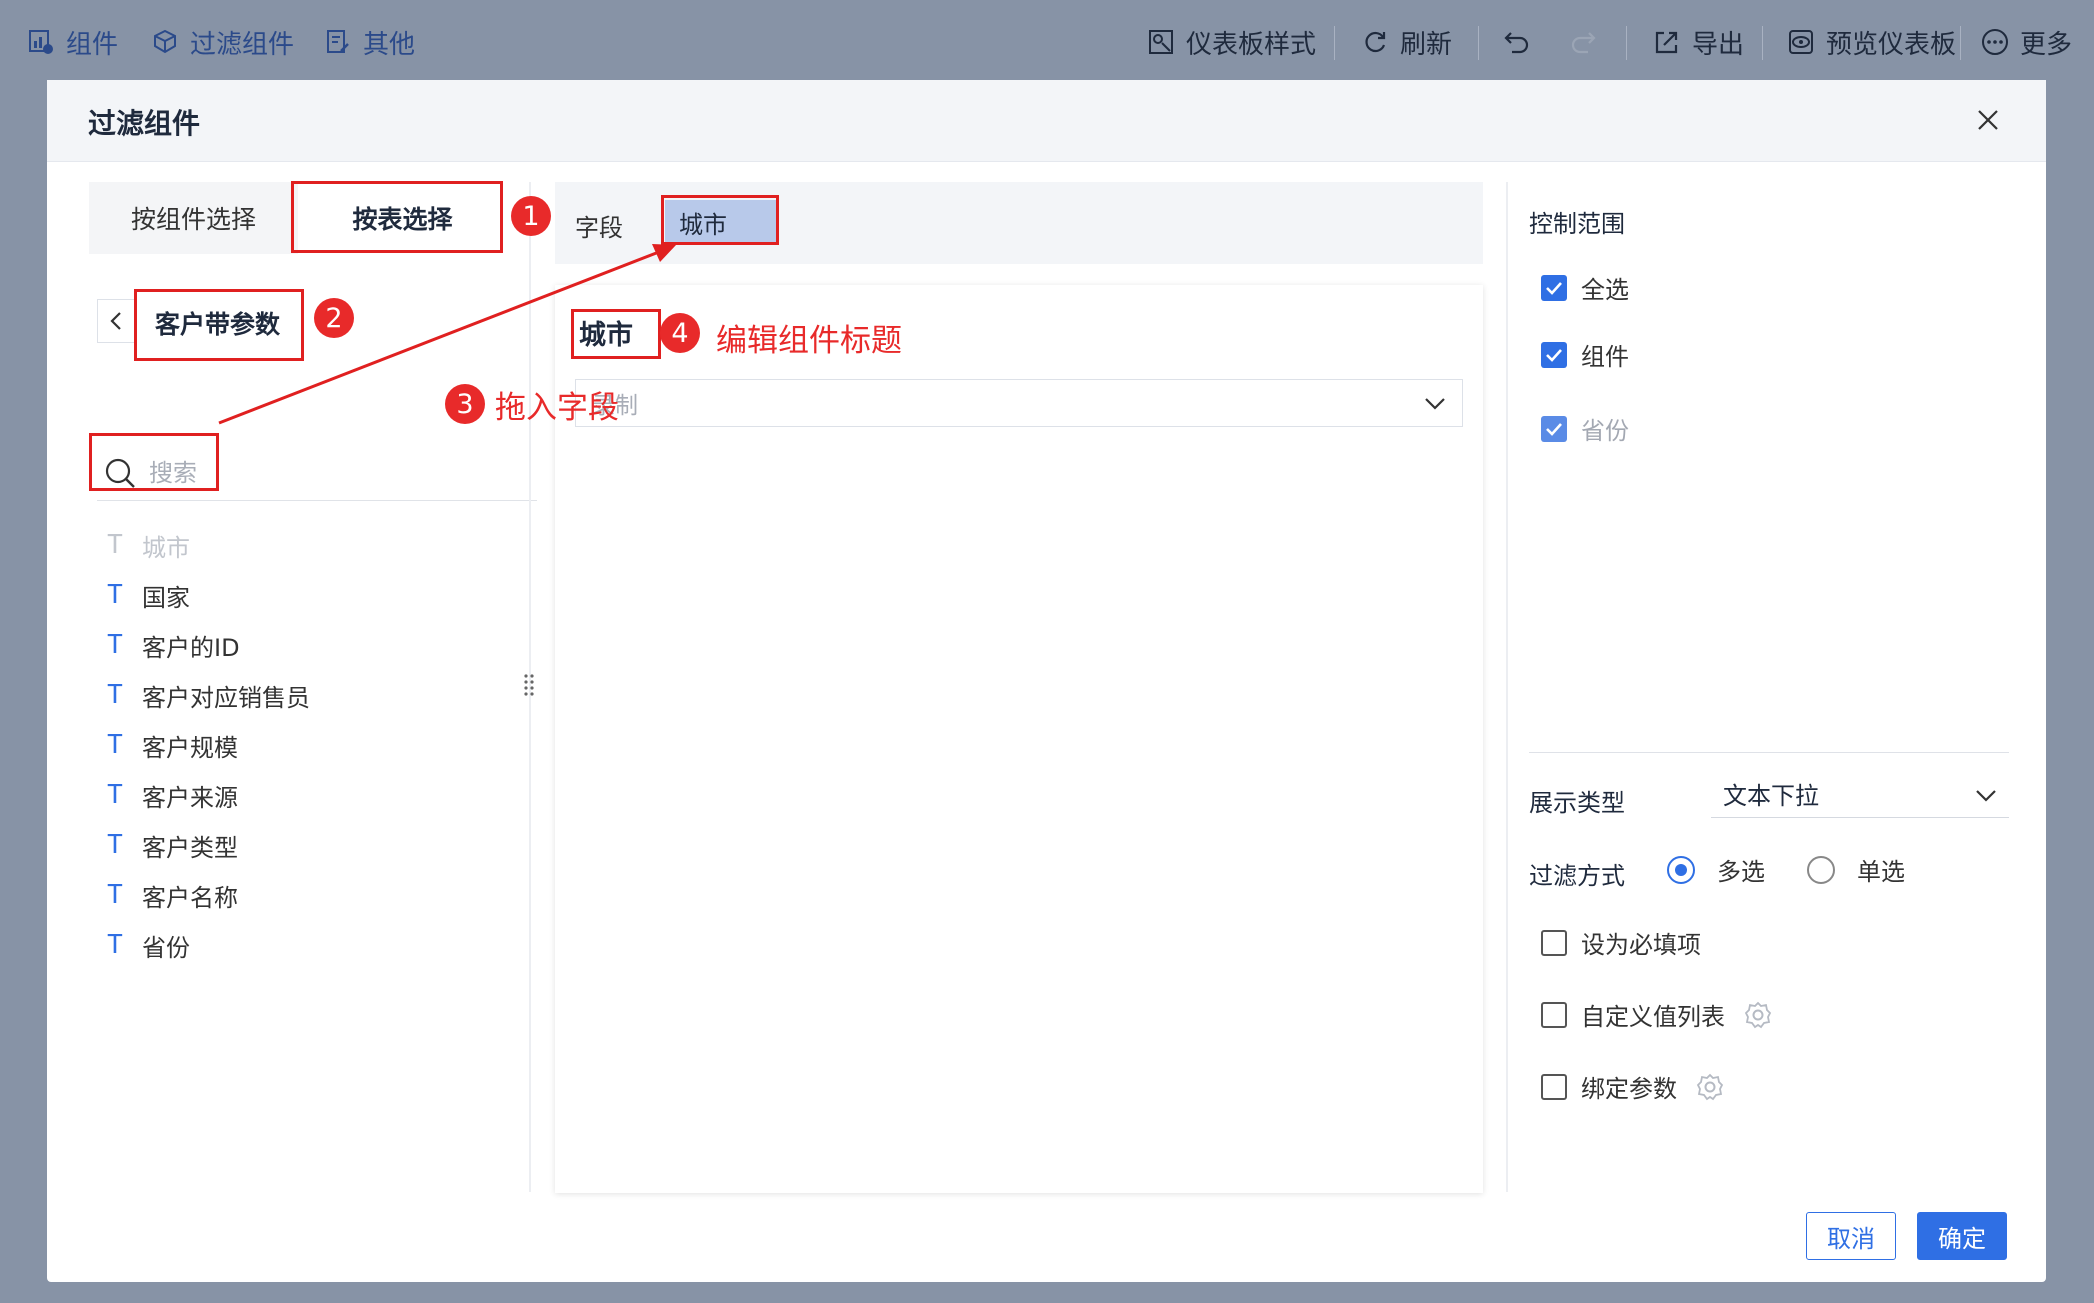  I want to click on radio-multi: 多选, so click(1716, 869).